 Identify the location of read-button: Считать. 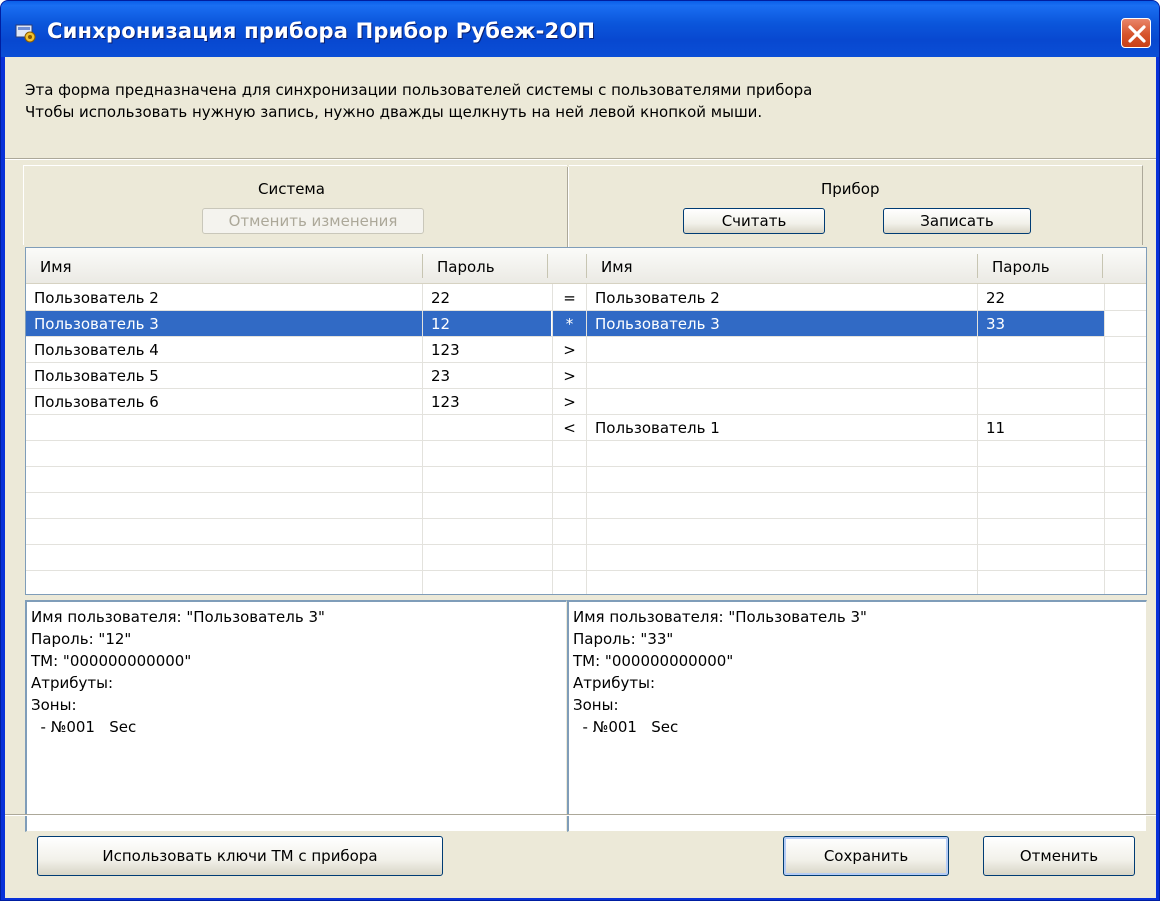
(754, 221).